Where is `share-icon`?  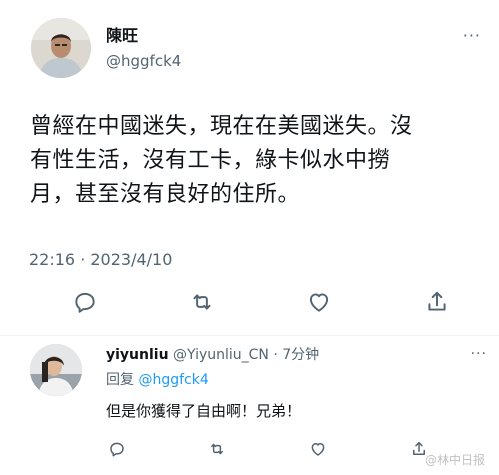 share-icon is located at coordinates (437, 302).